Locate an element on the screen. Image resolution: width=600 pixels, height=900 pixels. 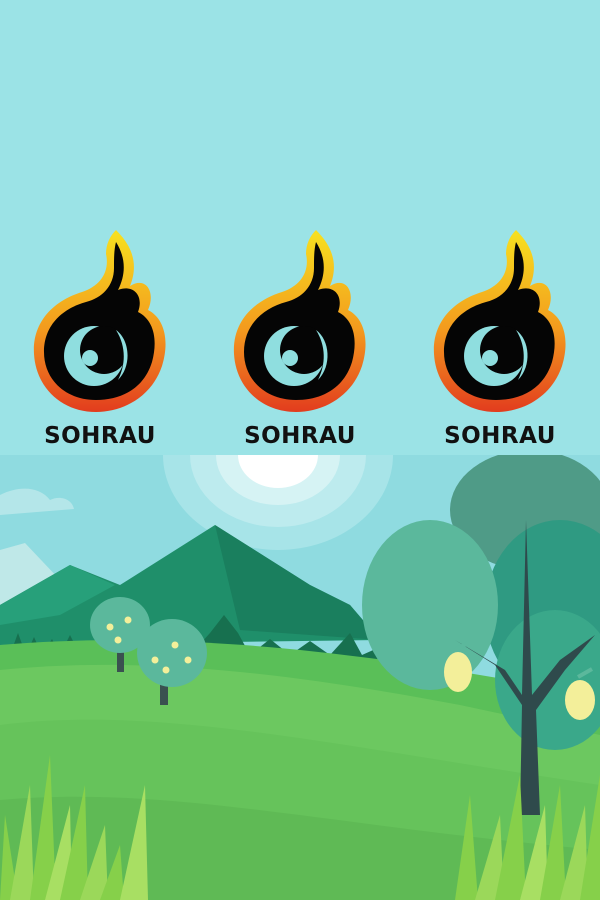
sohrau-logo-1: SOHRAU is located at coordinates (100, 343).